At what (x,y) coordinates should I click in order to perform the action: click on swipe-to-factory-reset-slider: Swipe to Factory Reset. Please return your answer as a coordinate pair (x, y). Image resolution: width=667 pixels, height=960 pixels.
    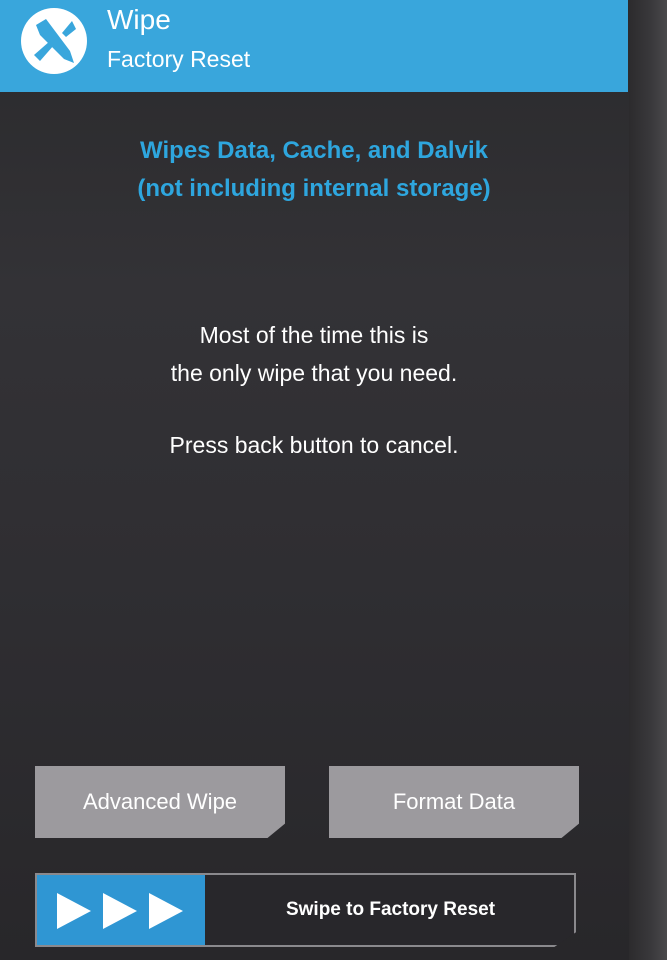
    Looking at the image, I should click on (305, 910).